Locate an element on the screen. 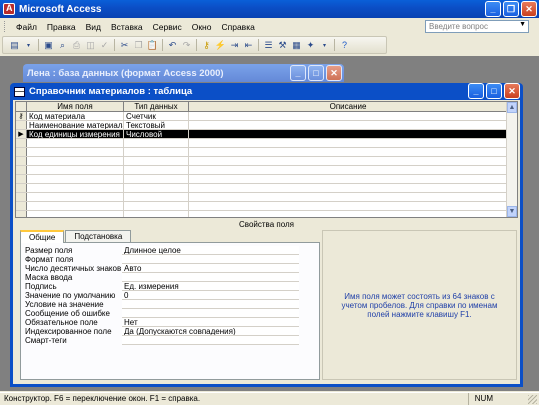  data-type-cell: Текстовый is located at coordinates (156, 125).